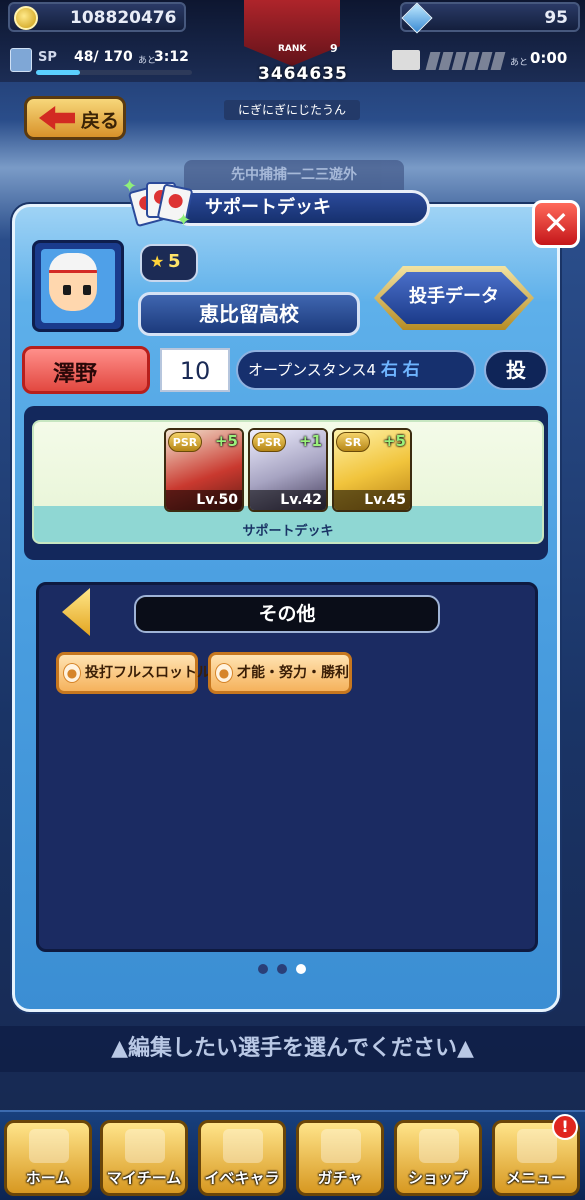 This screenshot has height=1200, width=585. What do you see at coordinates (157, 261) in the screenshot?
I see `star-icon: ★` at bounding box center [157, 261].